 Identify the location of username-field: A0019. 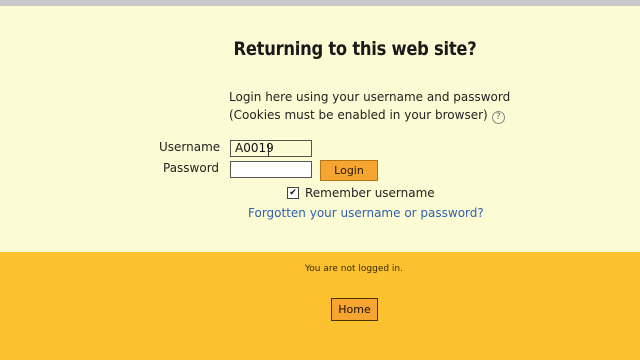
(271, 148).